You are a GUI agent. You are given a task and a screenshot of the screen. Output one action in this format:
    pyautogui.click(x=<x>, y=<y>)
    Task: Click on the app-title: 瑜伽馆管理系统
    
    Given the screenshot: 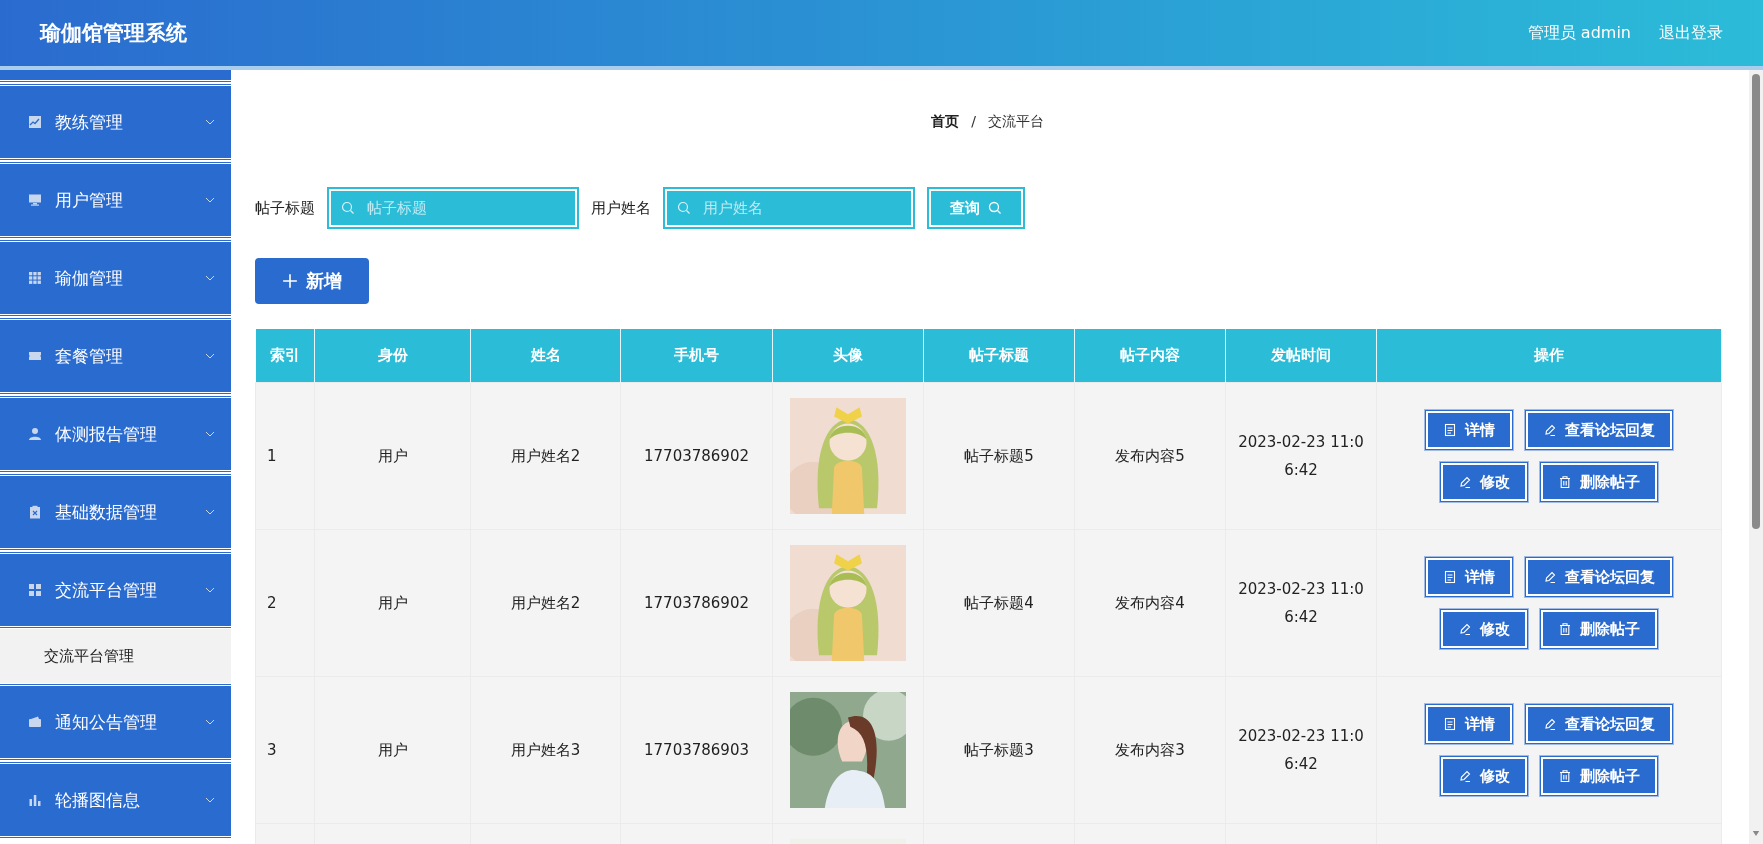 What is the action you would take?
    pyautogui.click(x=113, y=33)
    